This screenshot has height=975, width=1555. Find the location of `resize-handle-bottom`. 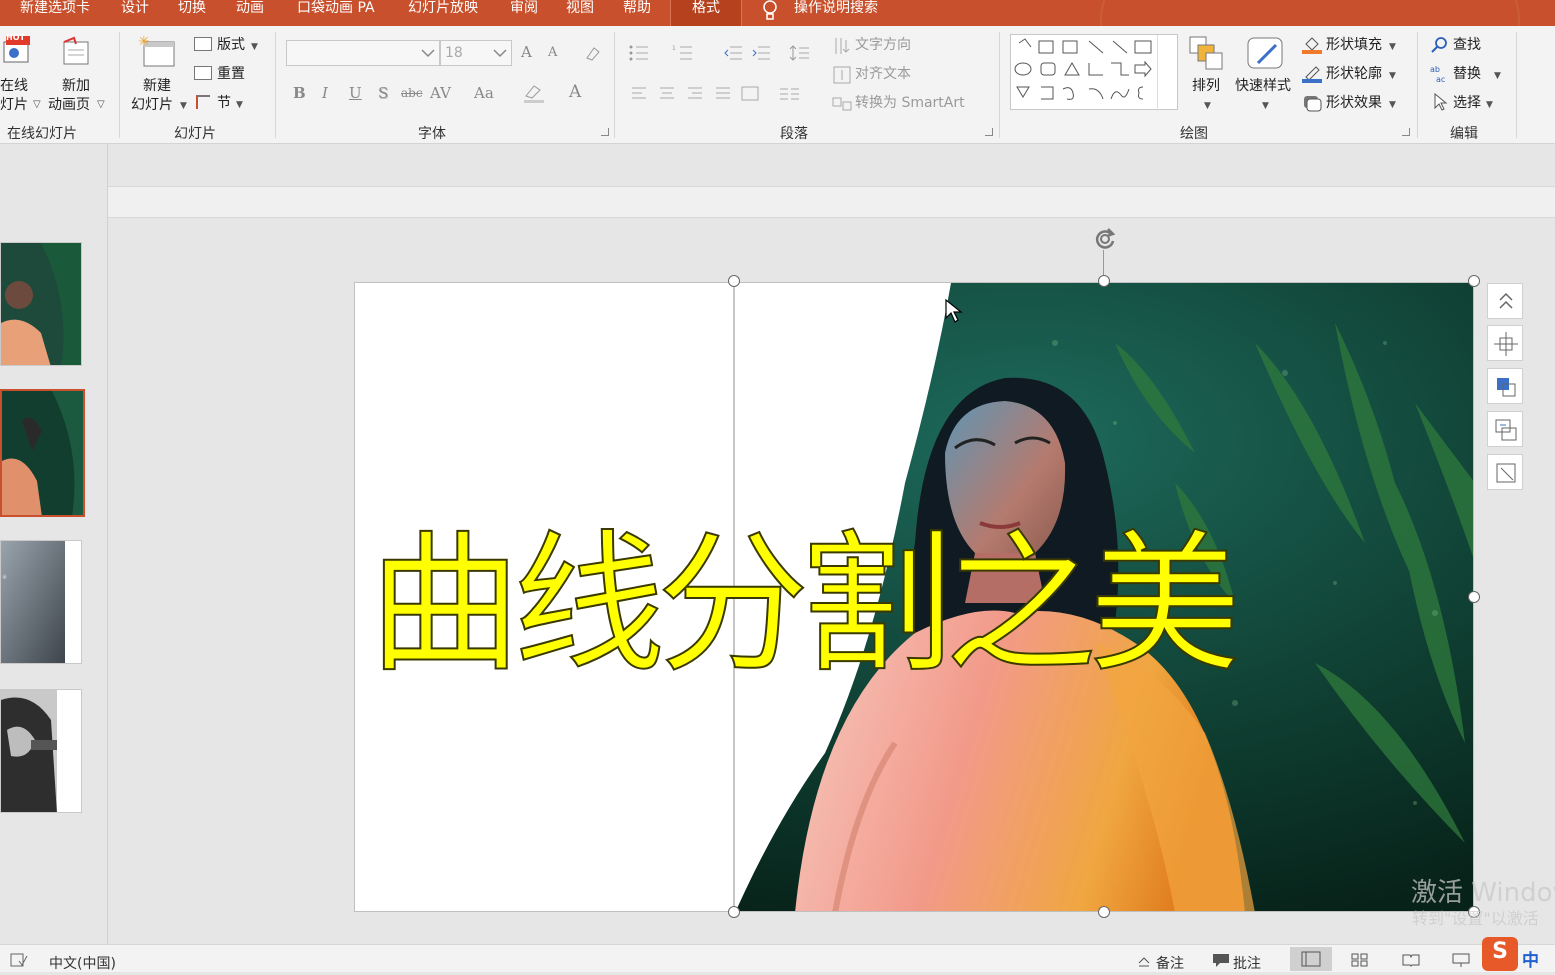

resize-handle-bottom is located at coordinates (1104, 912).